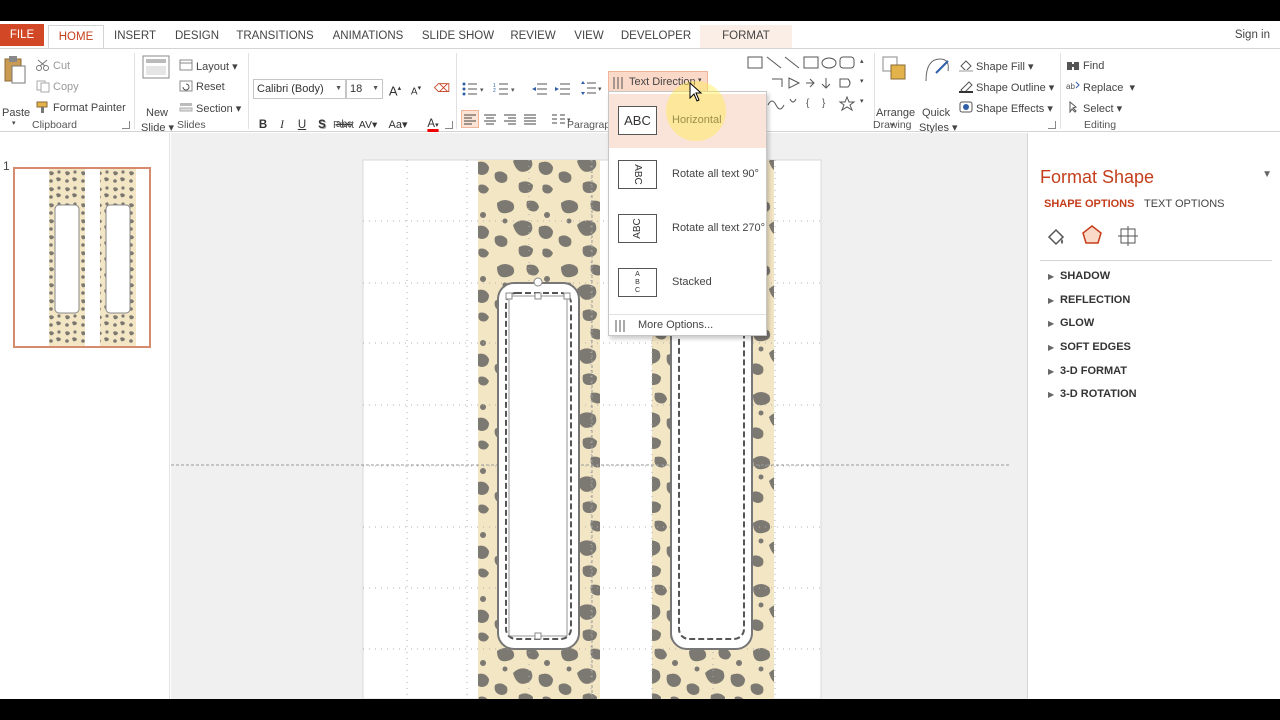 This screenshot has width=1280, height=720. What do you see at coordinates (322, 125) in the screenshot?
I see `text-shadow-button: S` at bounding box center [322, 125].